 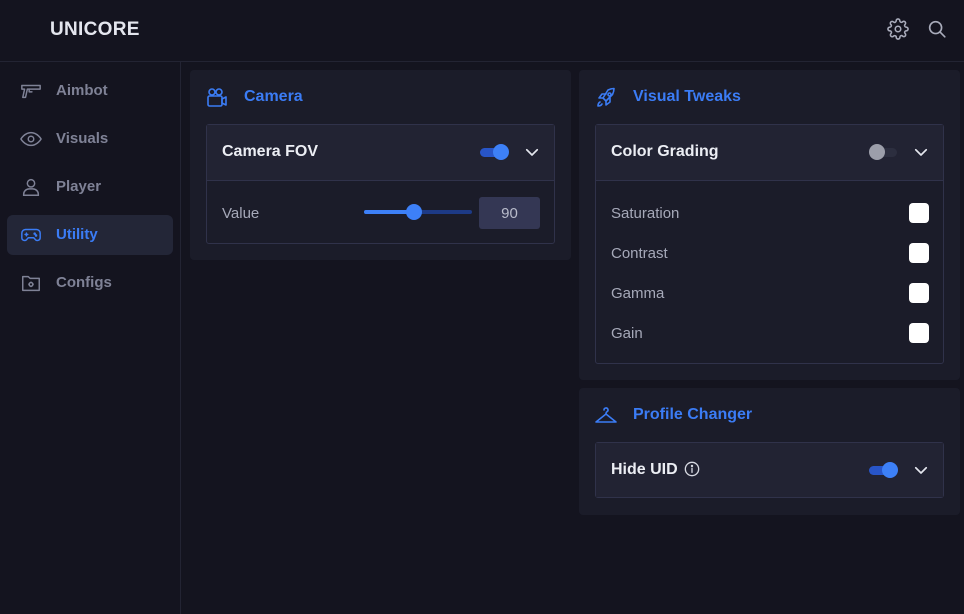 I want to click on contrast-checkbox, so click(x=919, y=253).